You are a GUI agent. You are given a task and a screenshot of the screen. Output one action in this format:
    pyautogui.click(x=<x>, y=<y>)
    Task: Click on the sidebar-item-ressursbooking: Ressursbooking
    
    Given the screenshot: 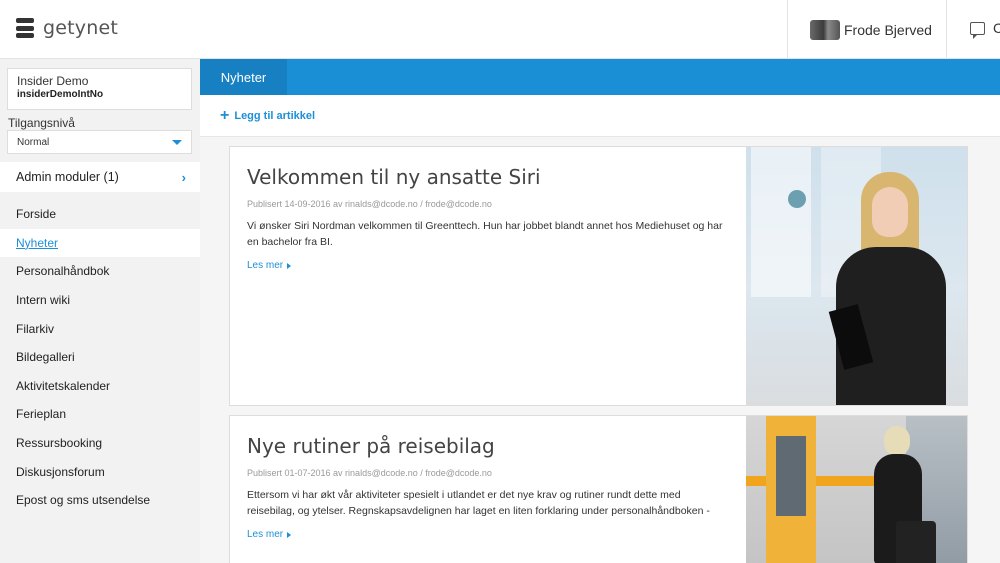 What is the action you would take?
    pyautogui.click(x=100, y=443)
    